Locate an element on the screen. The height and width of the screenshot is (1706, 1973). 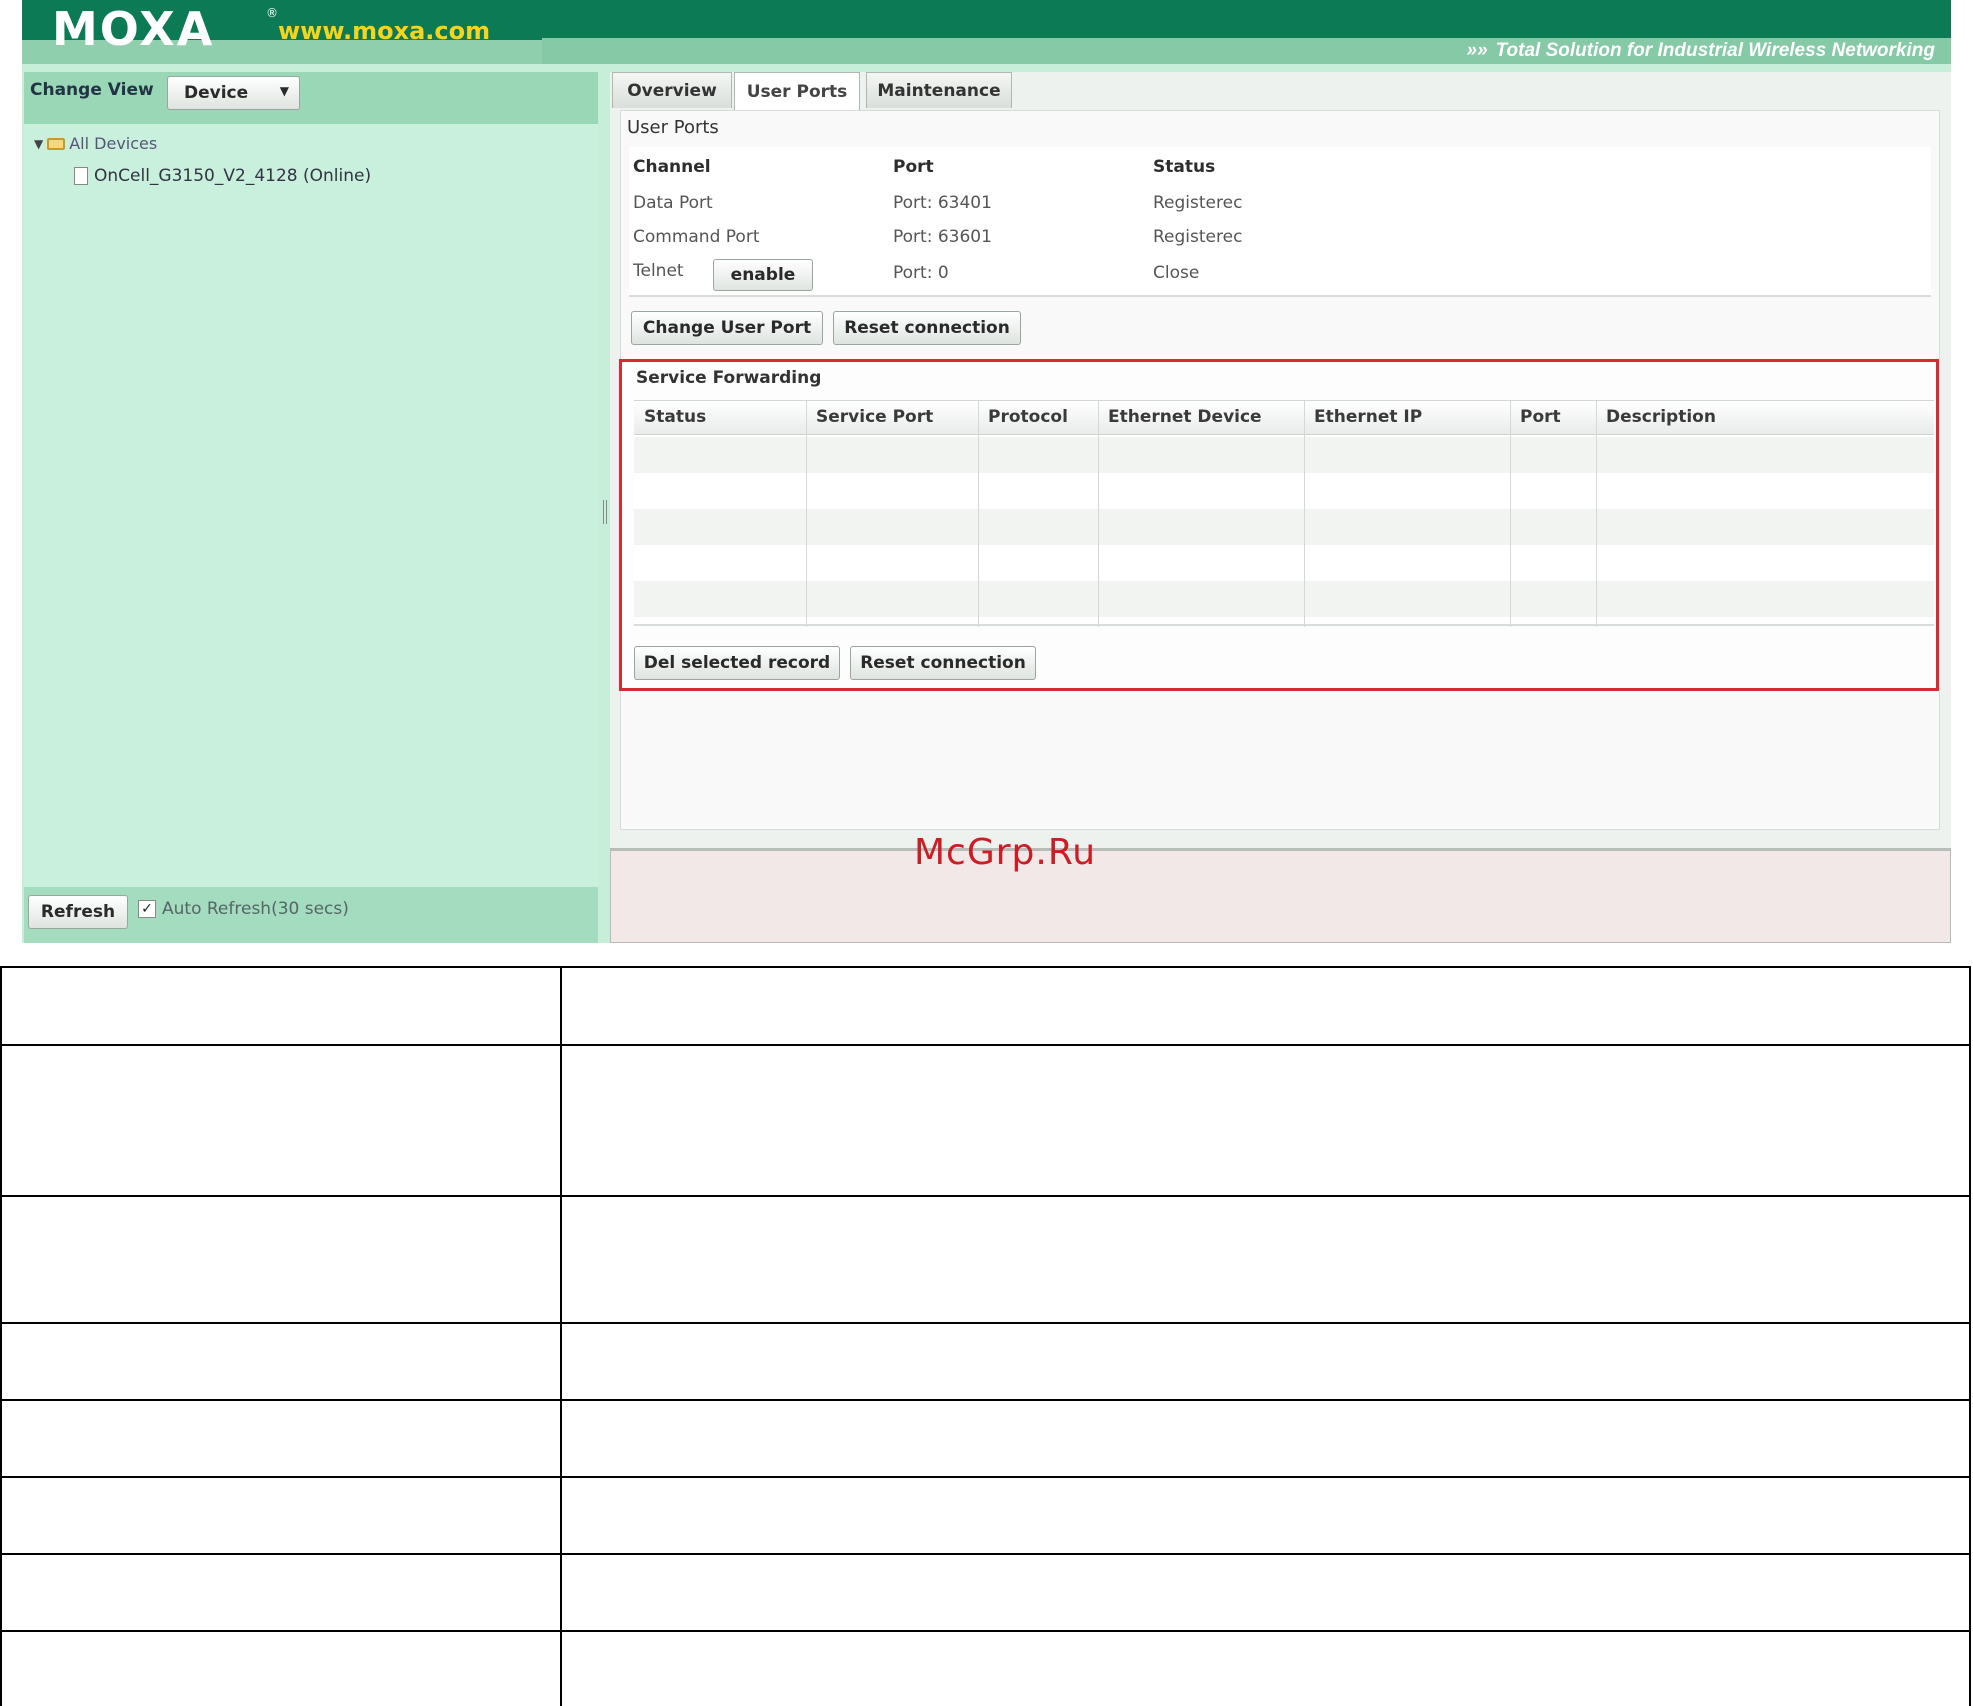
tree-root-label: All Devices is located at coordinates (113, 143).